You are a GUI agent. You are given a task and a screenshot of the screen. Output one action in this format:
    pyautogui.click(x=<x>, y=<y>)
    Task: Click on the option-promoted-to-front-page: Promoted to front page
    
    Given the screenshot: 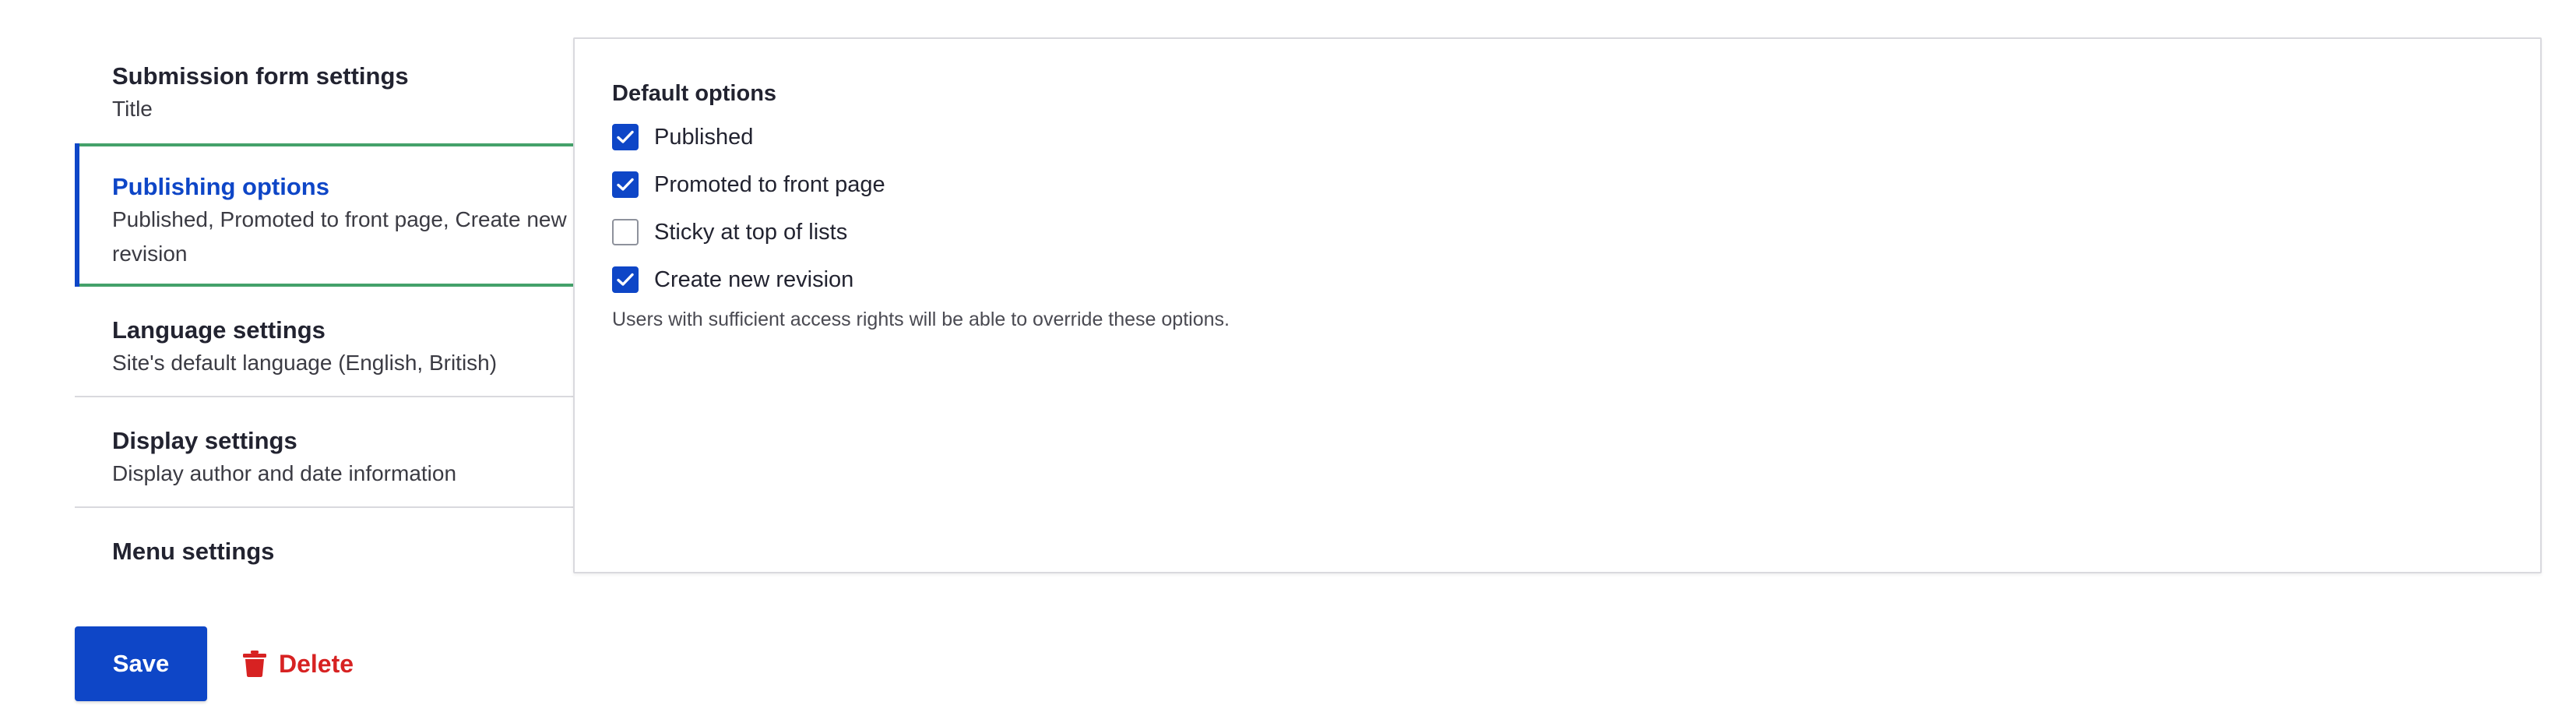 What is the action you would take?
    pyautogui.click(x=748, y=184)
    